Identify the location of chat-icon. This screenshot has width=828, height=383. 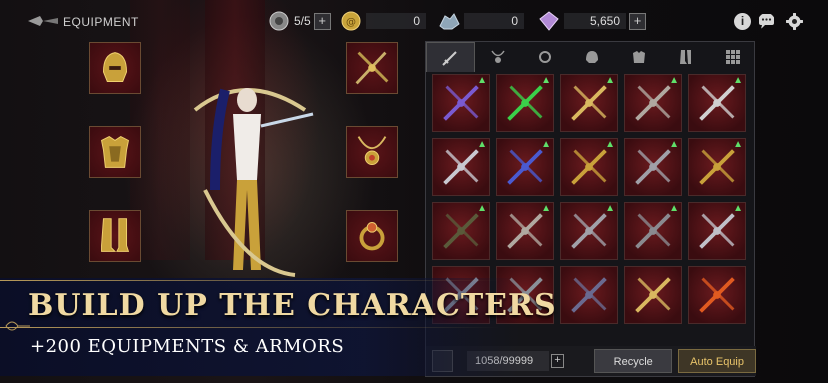
(766, 21).